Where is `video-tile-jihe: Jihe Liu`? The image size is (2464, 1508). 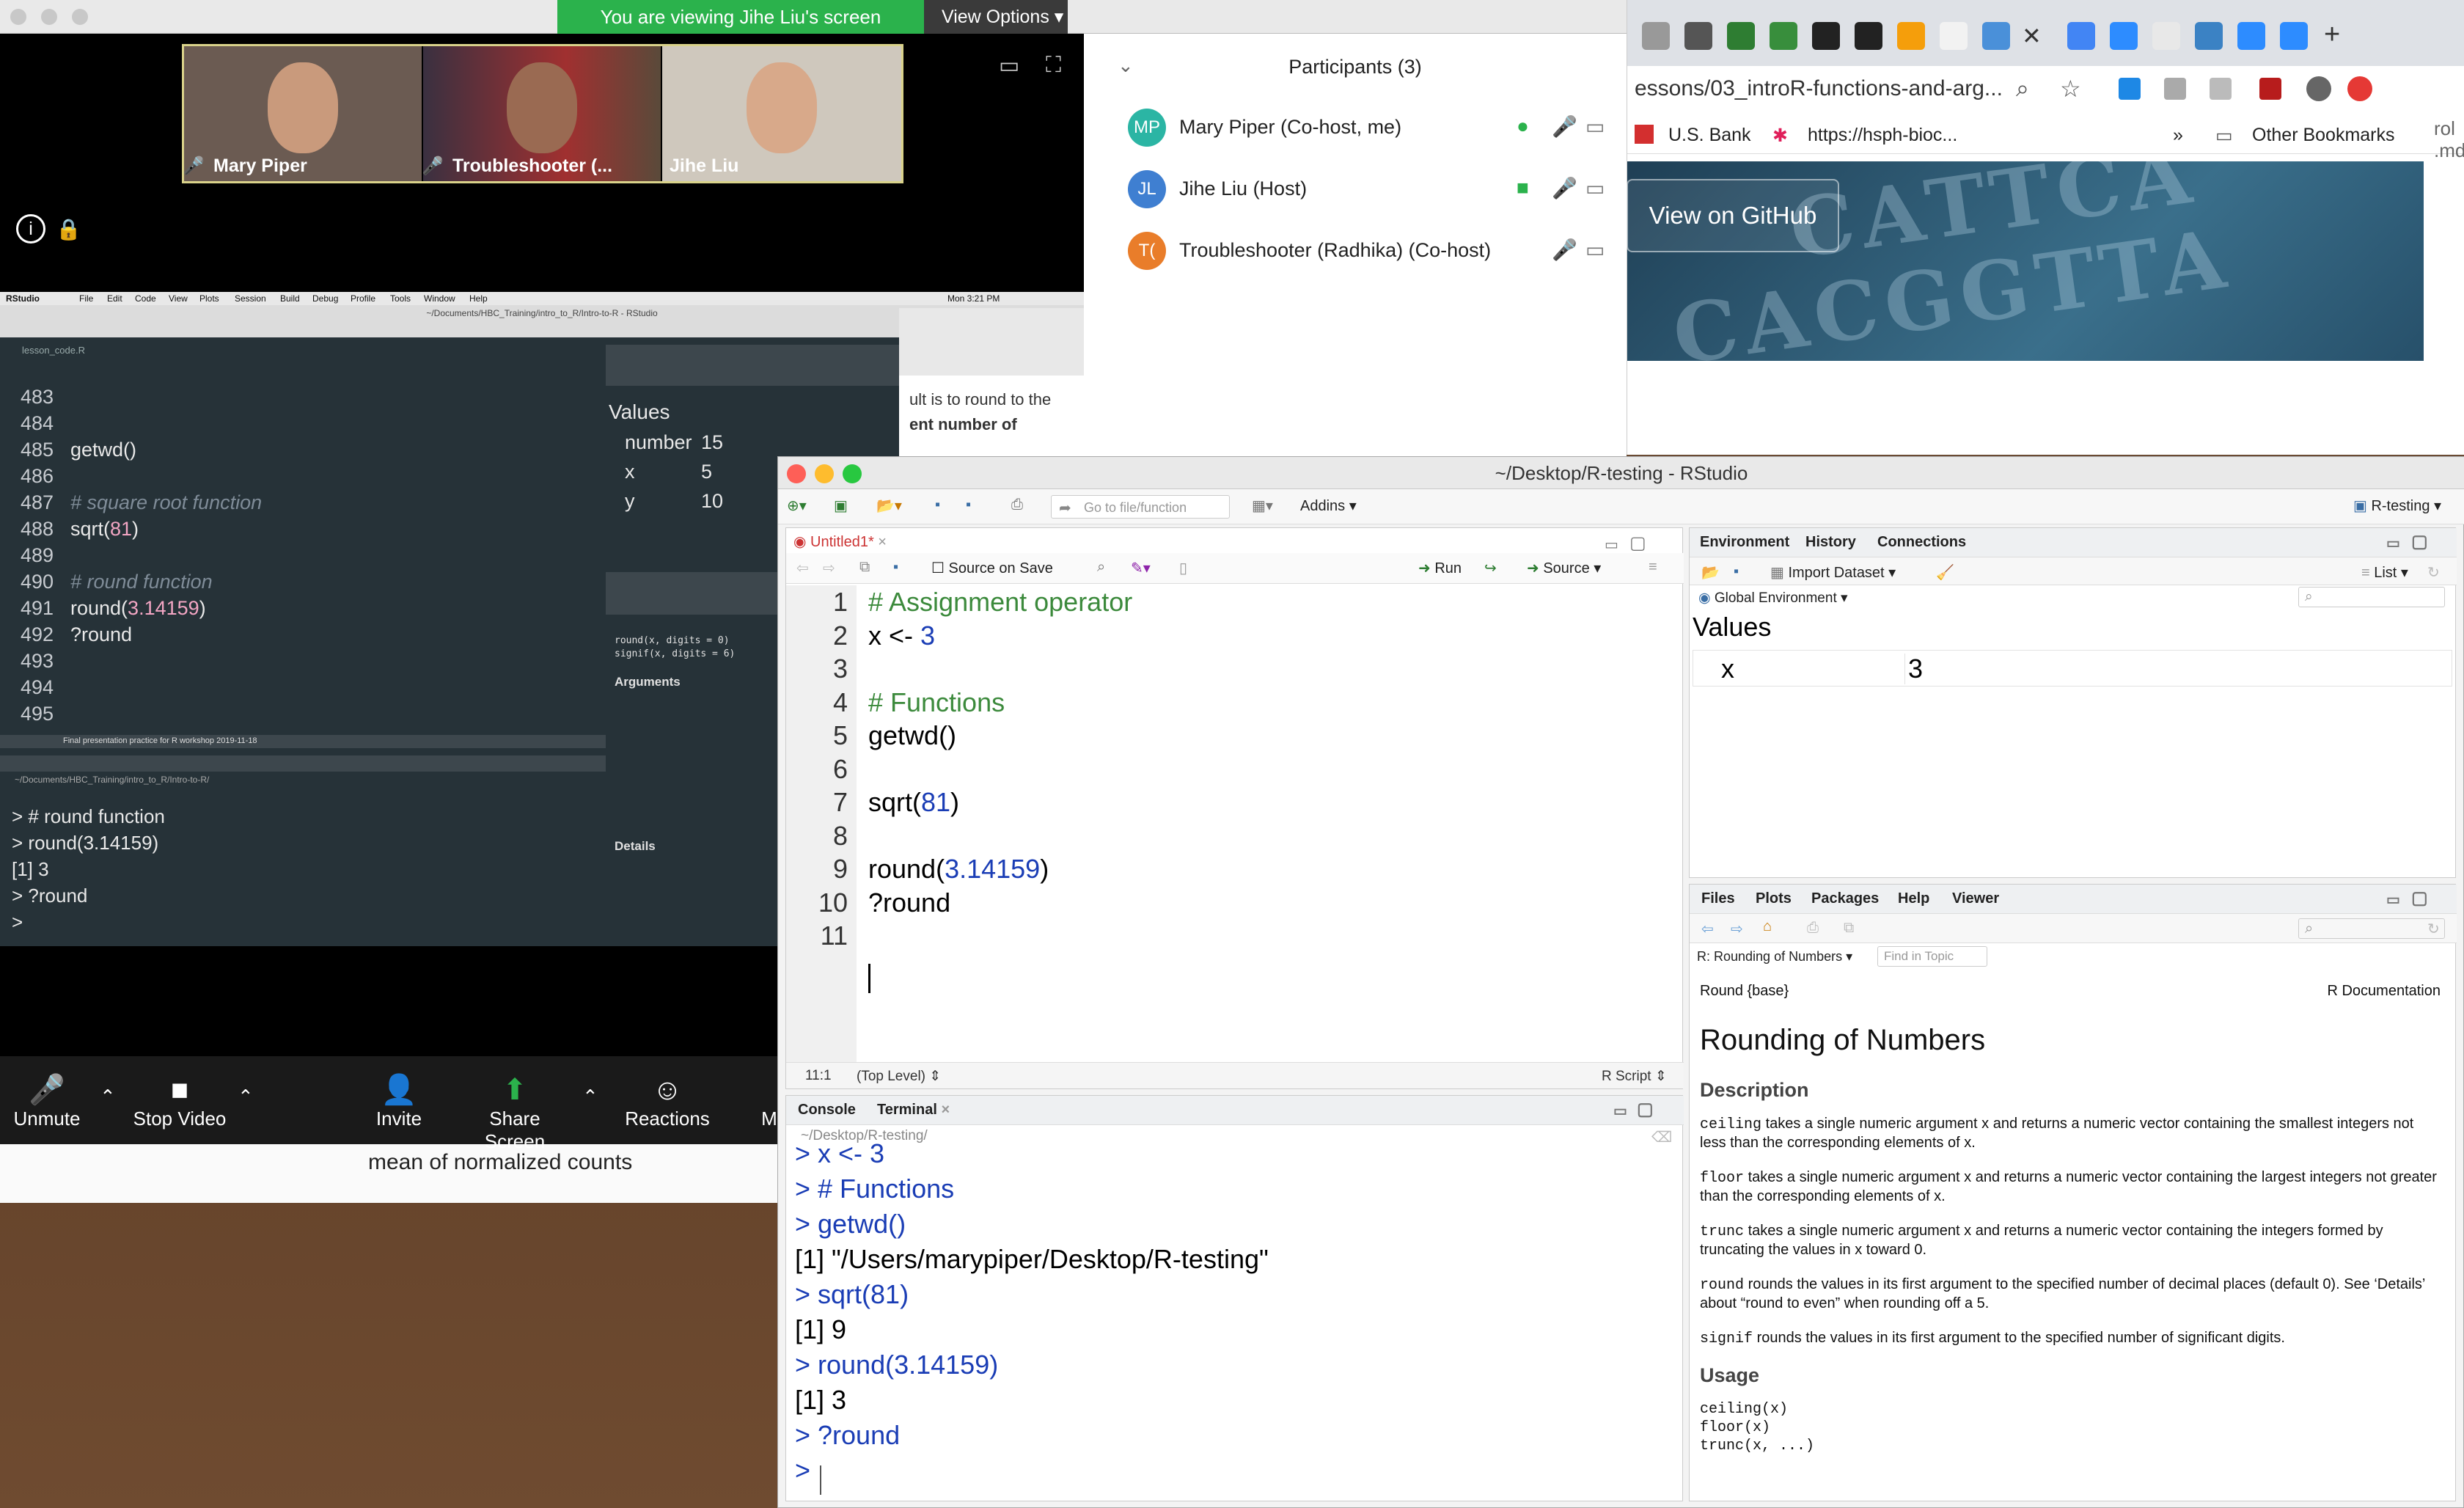 video-tile-jihe: Jihe Liu is located at coordinates (781, 113).